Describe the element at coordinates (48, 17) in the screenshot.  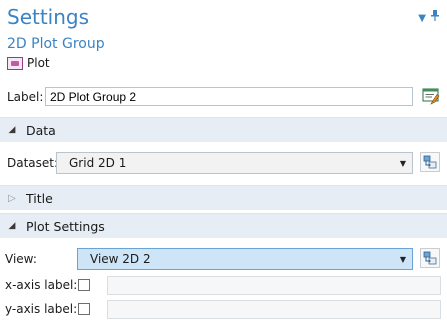
I see `settings-title: Settings` at that location.